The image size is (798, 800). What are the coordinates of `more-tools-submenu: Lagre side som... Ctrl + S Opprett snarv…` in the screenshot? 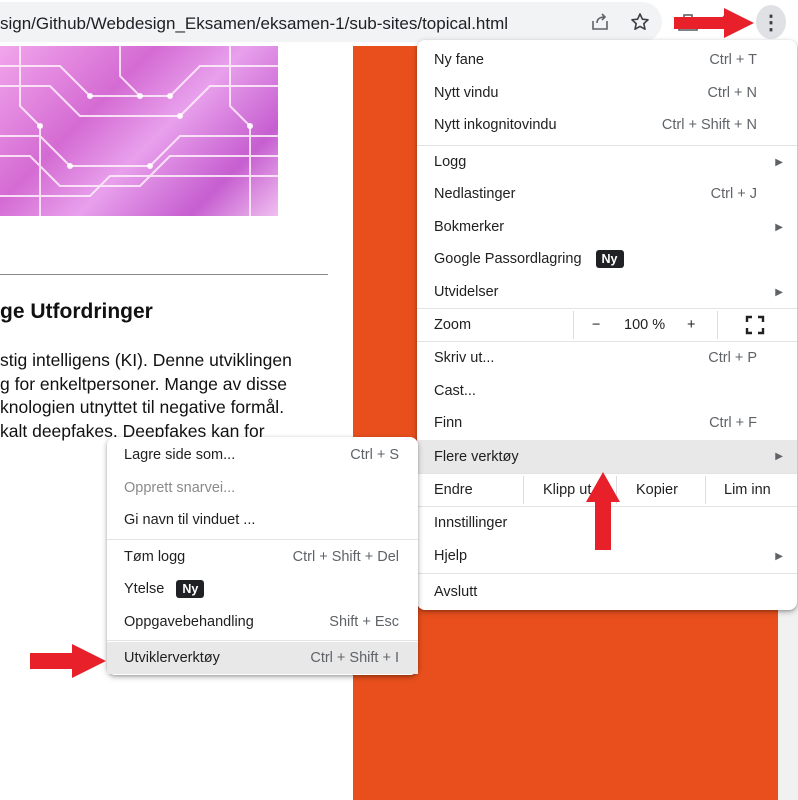 It's located at (262, 556).